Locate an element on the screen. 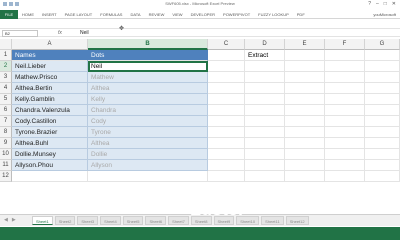  name-box: B2 is located at coordinates (20, 33).